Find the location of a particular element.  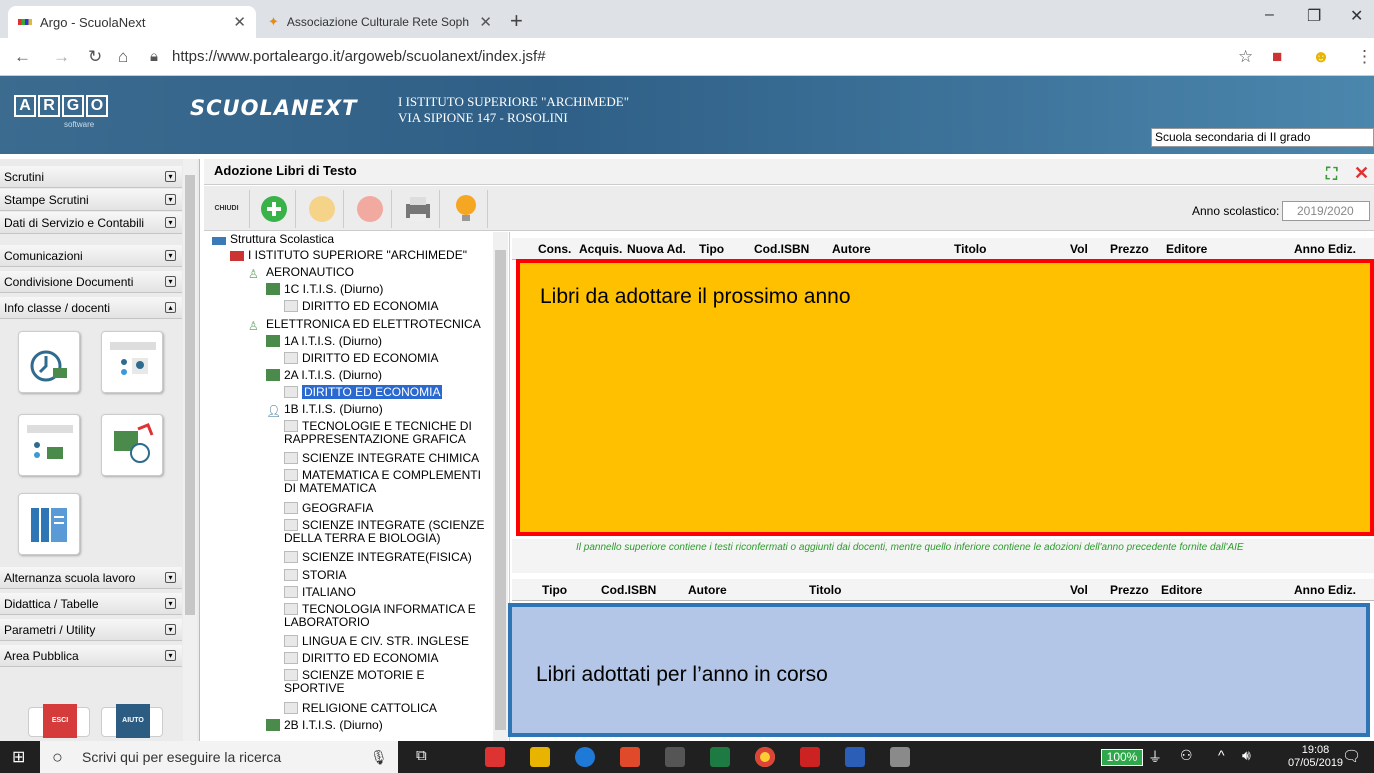

column-header: Prezzo is located at coordinates (1129, 249).